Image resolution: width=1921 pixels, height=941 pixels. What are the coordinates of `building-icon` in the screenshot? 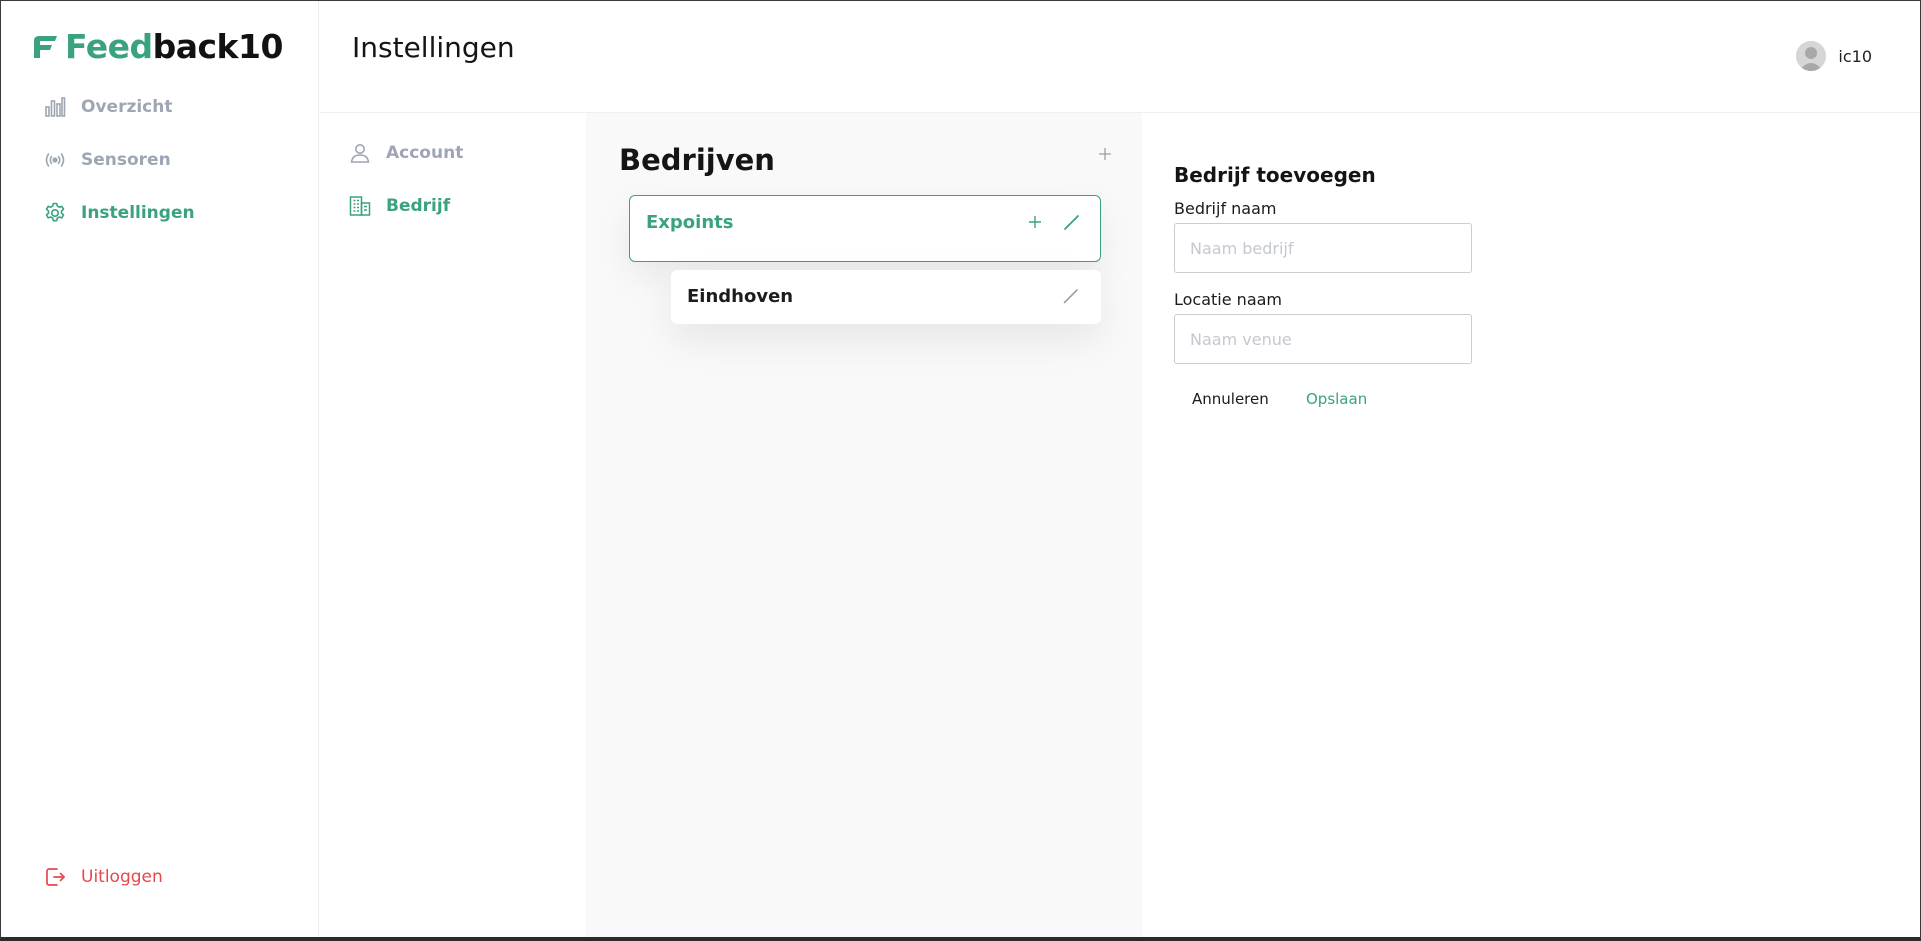 It's located at (360, 206).